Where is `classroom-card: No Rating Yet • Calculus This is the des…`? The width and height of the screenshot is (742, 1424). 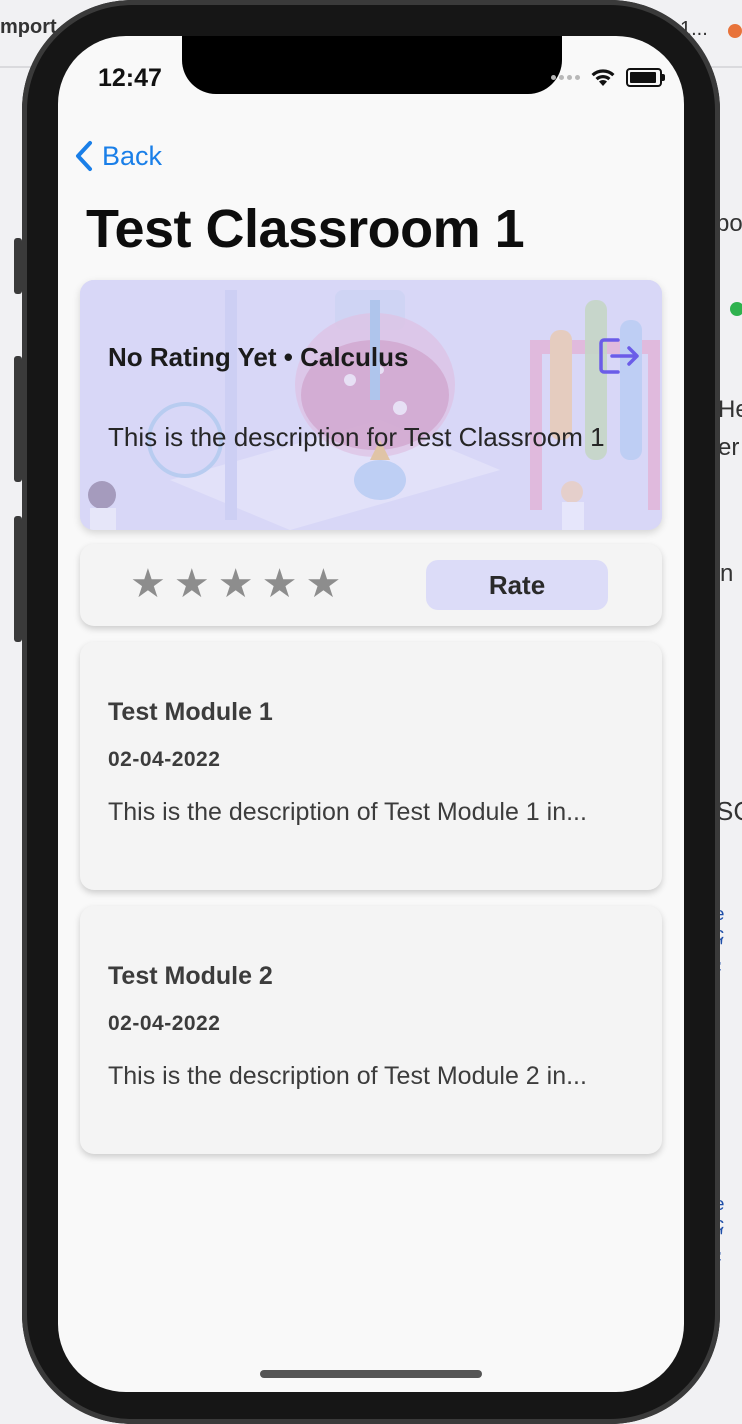
classroom-card: No Rating Yet • Calculus This is the des… is located at coordinates (371, 405).